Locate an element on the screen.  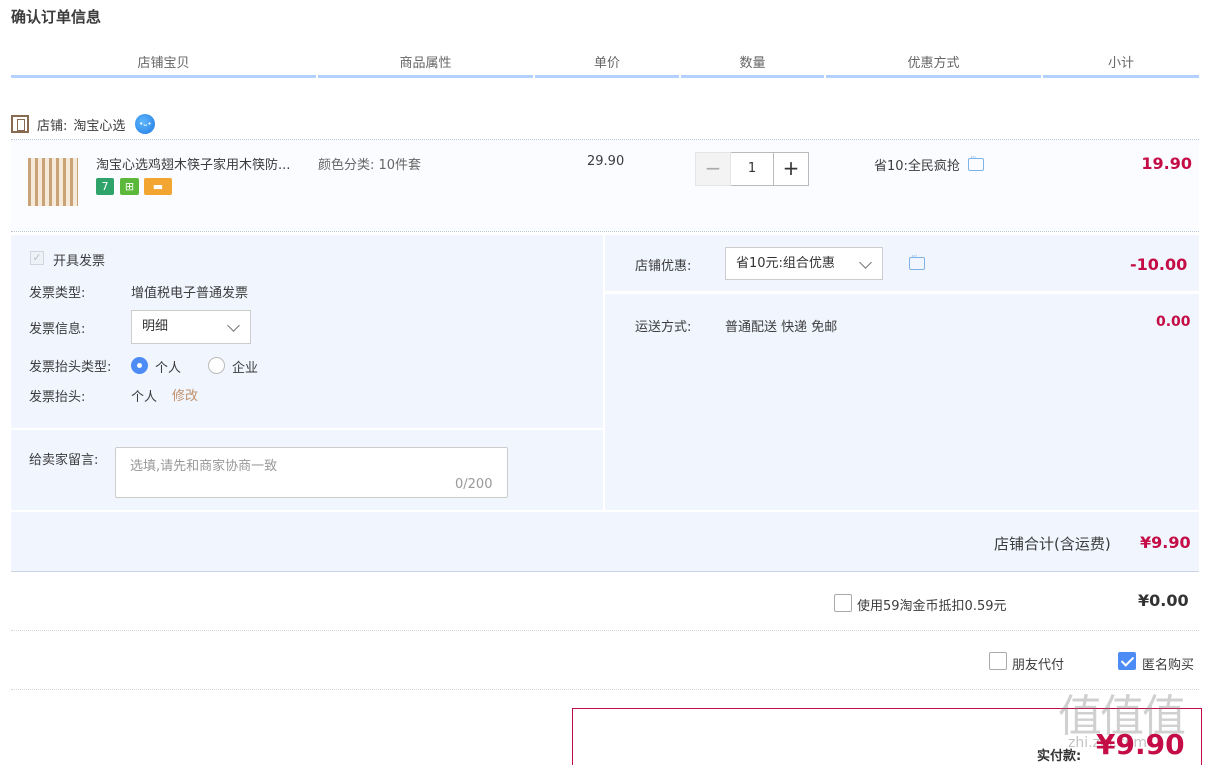
shop-discount-value: 省10元:组合优惠 is located at coordinates (785, 263).